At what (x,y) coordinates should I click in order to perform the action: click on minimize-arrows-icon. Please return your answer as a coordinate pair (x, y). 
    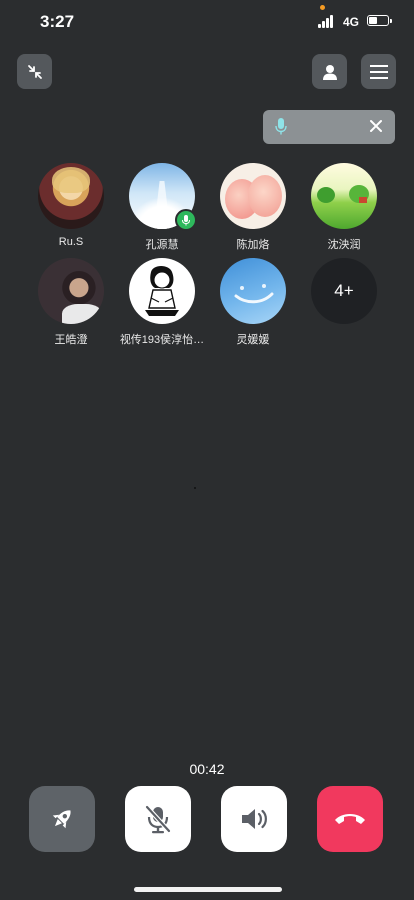
    Looking at the image, I should click on (34, 71).